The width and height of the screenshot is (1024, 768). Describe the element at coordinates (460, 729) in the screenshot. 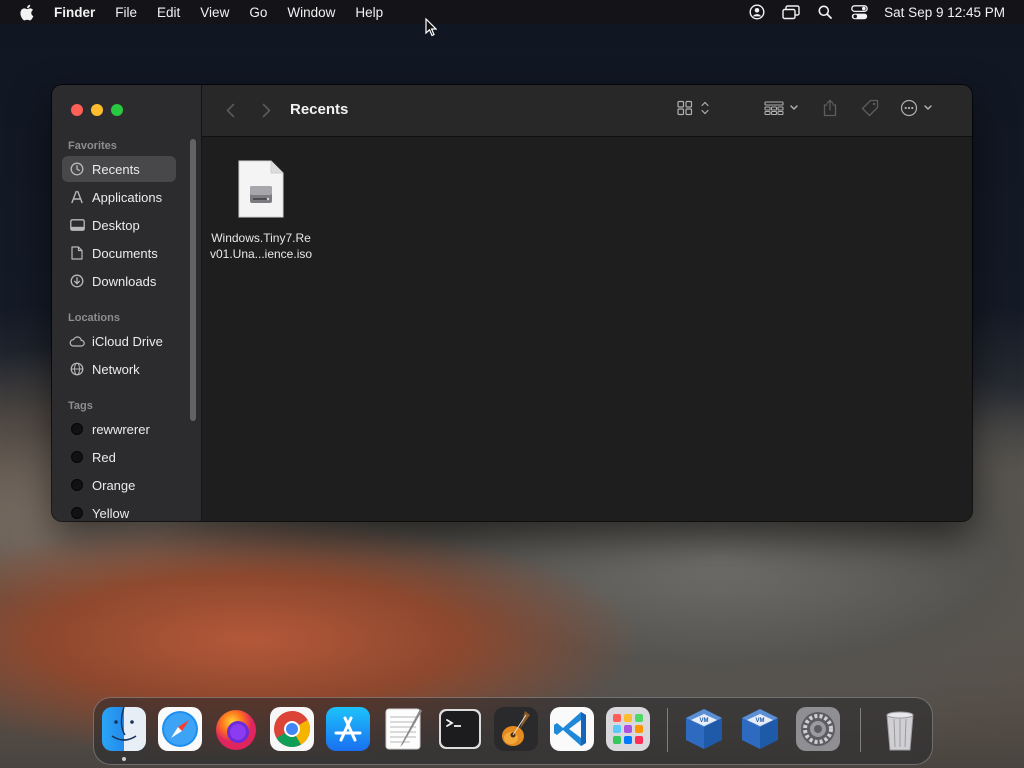

I see `dock-terminal-icon` at that location.